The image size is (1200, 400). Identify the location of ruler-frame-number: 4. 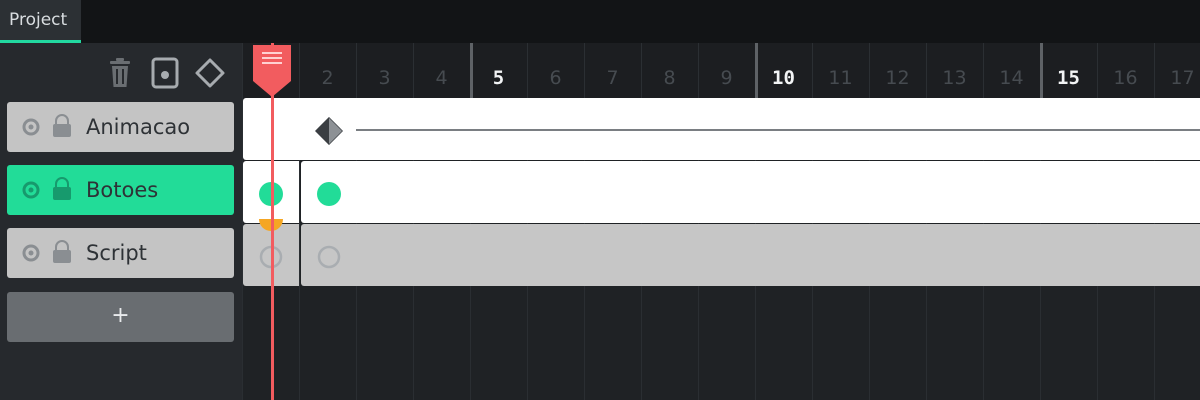
(441, 78).